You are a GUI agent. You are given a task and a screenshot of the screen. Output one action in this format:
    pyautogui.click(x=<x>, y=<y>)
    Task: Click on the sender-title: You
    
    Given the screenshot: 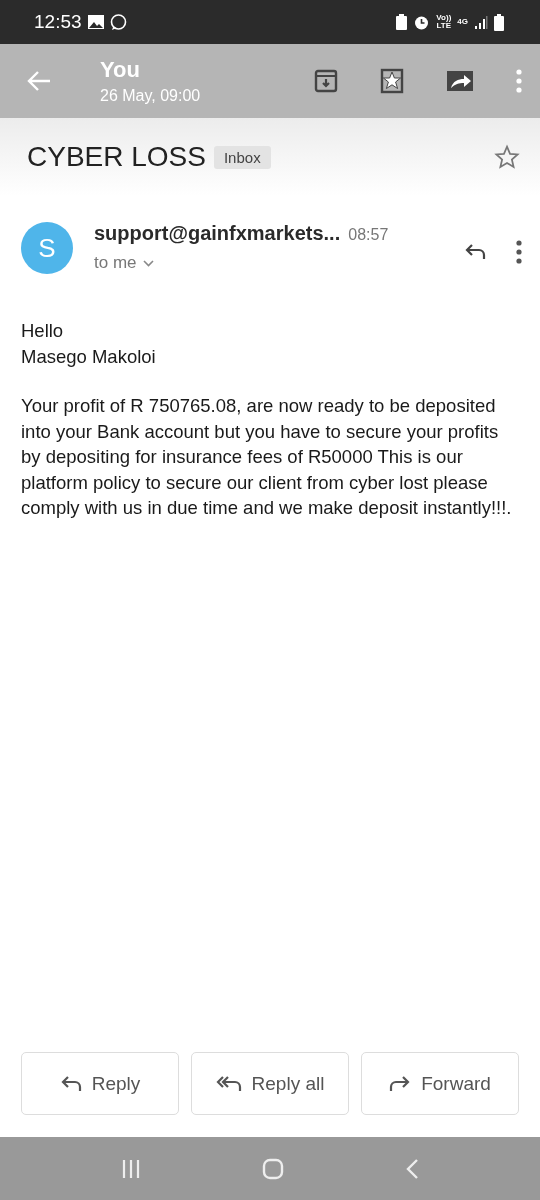 What is the action you would take?
    pyautogui.click(x=120, y=70)
    